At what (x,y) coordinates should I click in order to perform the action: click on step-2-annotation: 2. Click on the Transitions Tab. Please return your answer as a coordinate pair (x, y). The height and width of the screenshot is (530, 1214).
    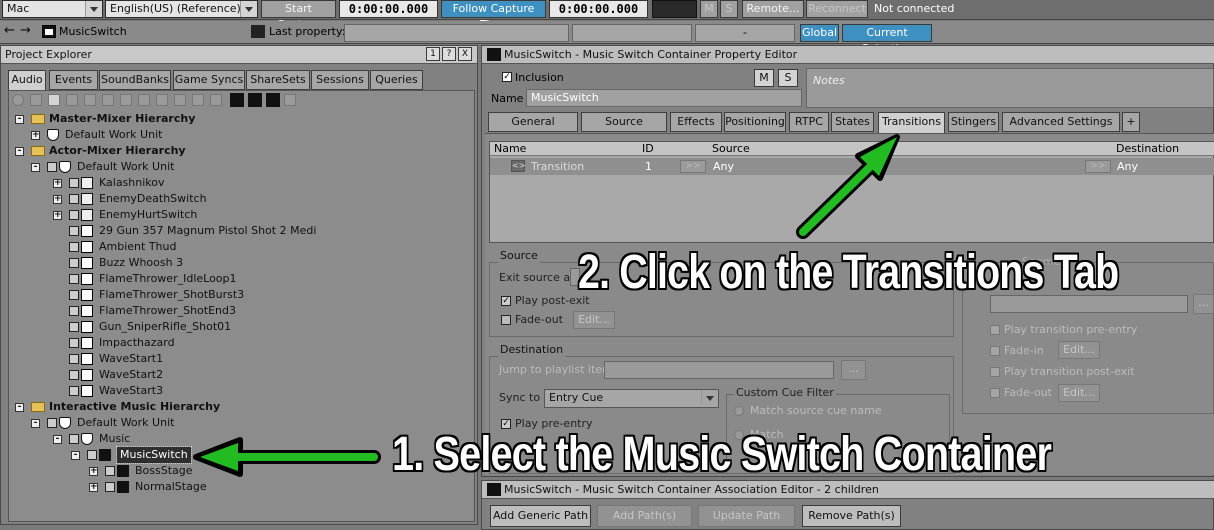
    Looking at the image, I should click on (848, 272).